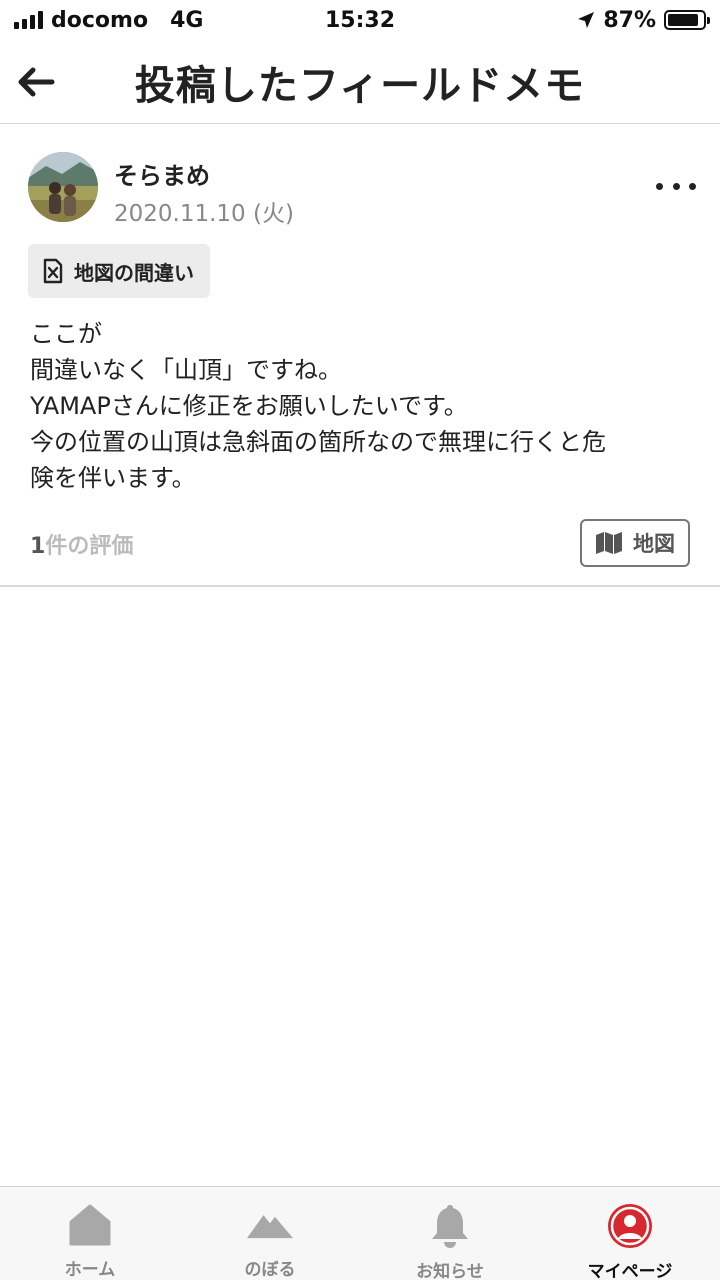 This screenshot has height=1280, width=720. I want to click on carrier-name: docomo, so click(100, 20).